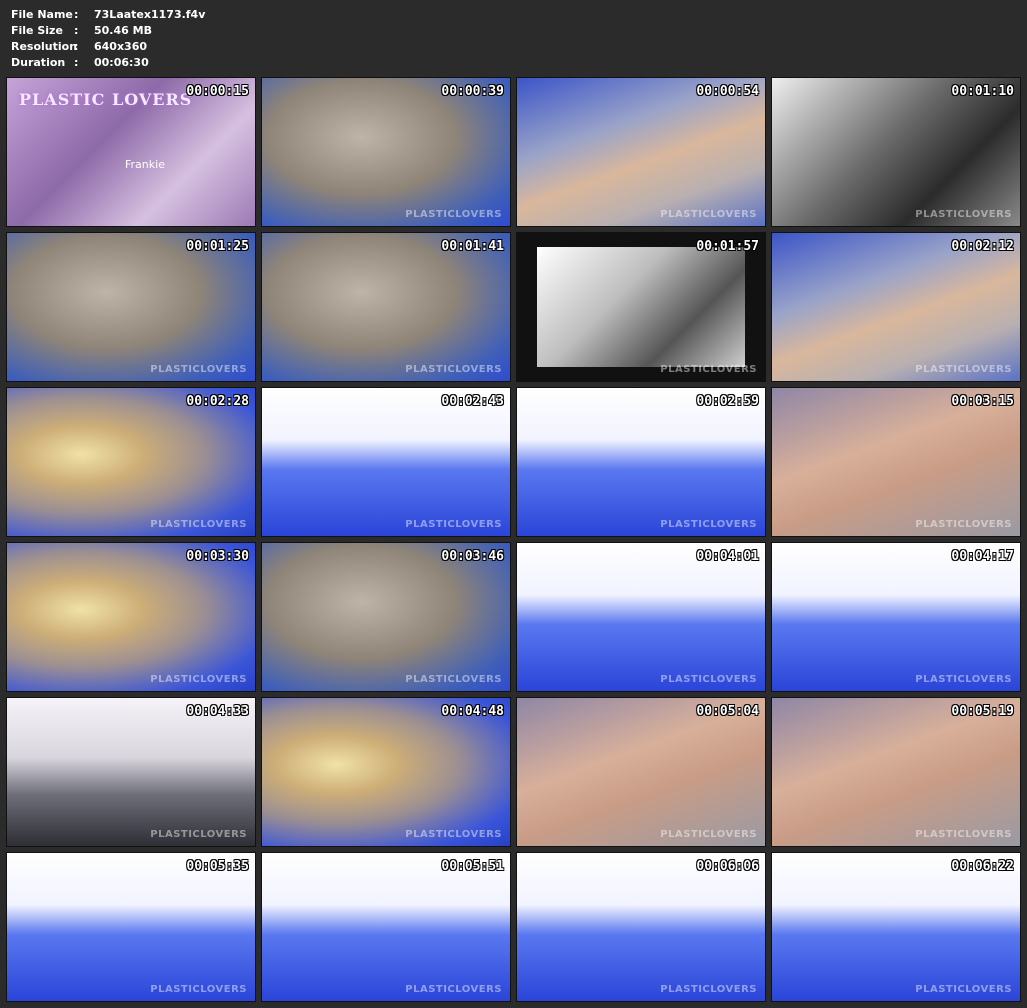 The image size is (1027, 1008). Describe the element at coordinates (44, 46) in the screenshot. I see `resolution-label: Resolution` at that location.